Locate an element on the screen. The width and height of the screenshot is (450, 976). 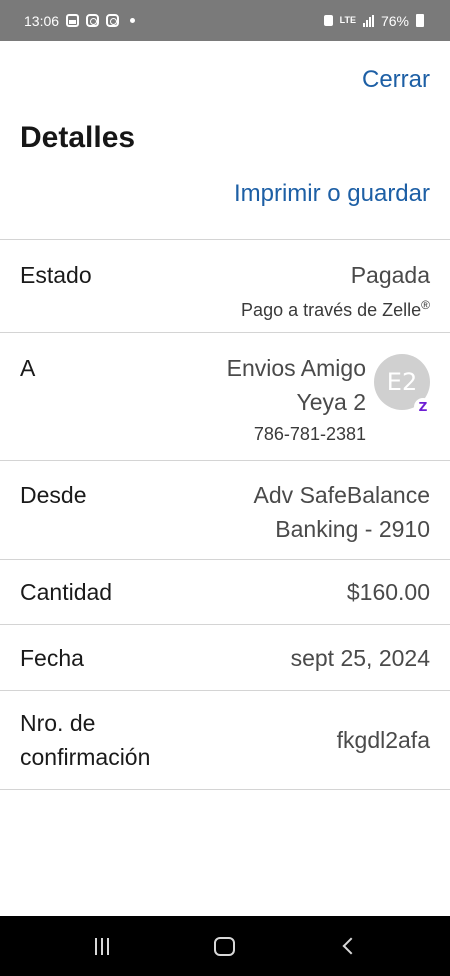
page-title: Detalles is located at coordinates (78, 137).